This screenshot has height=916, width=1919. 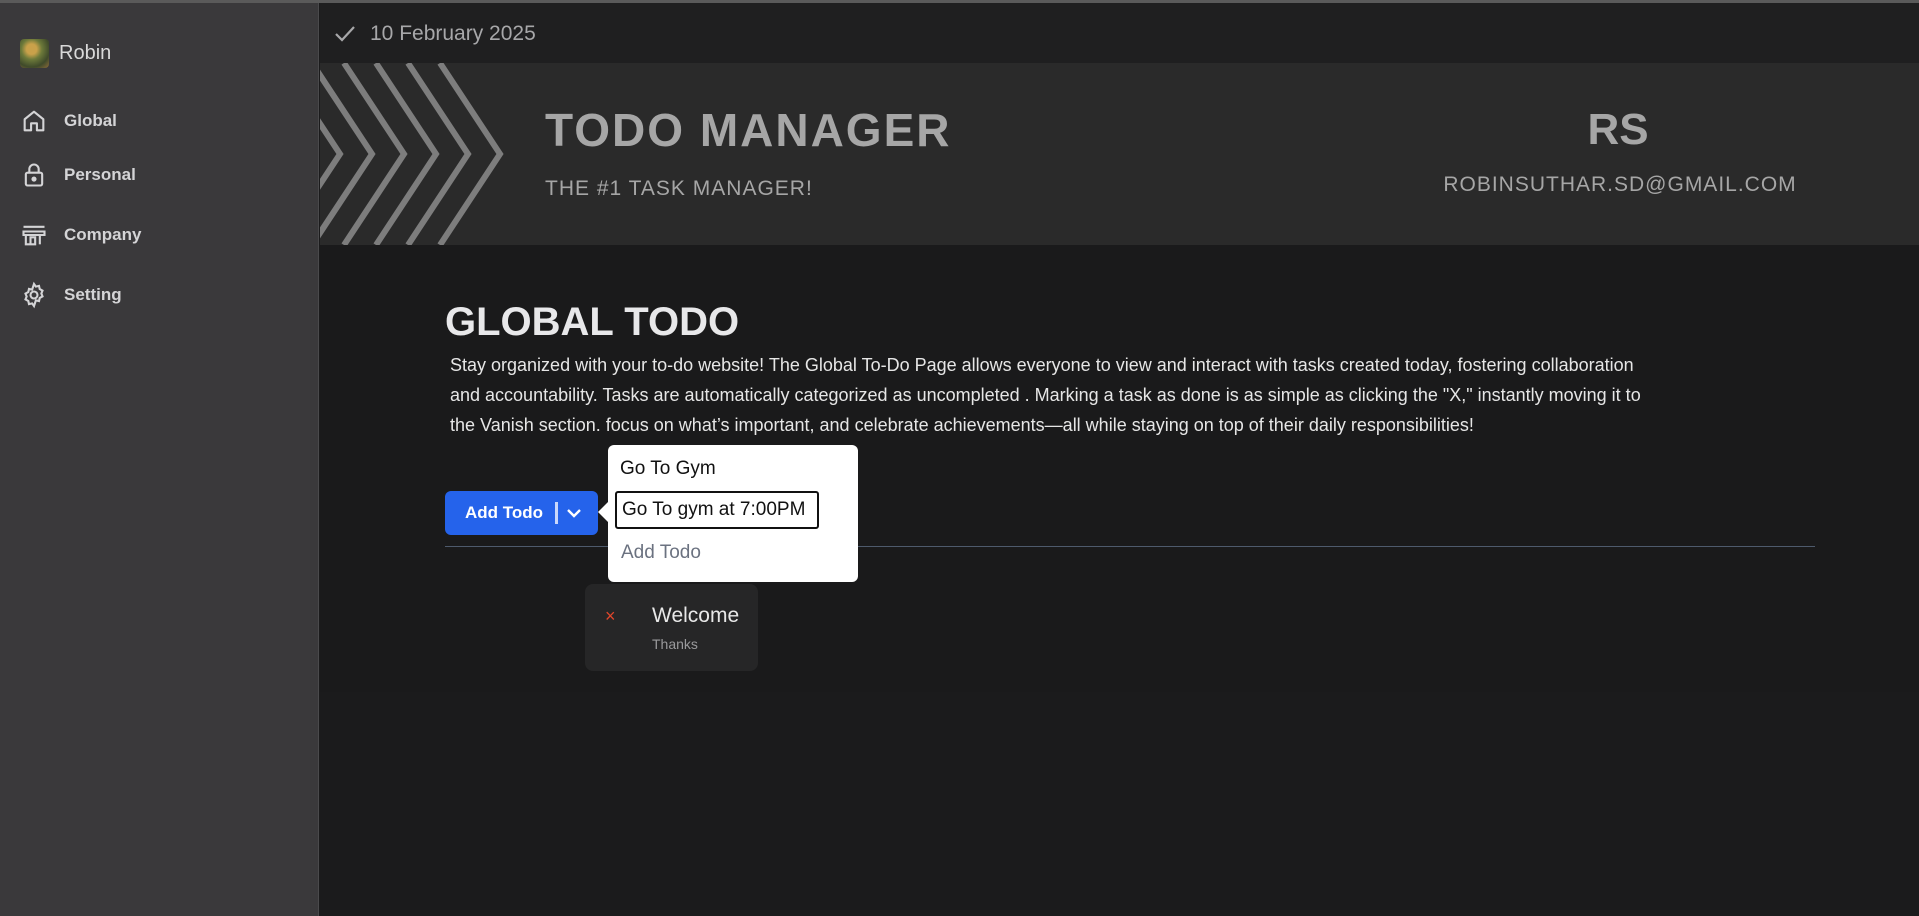 What do you see at coordinates (34, 121) in the screenshot?
I see `home-icon` at bounding box center [34, 121].